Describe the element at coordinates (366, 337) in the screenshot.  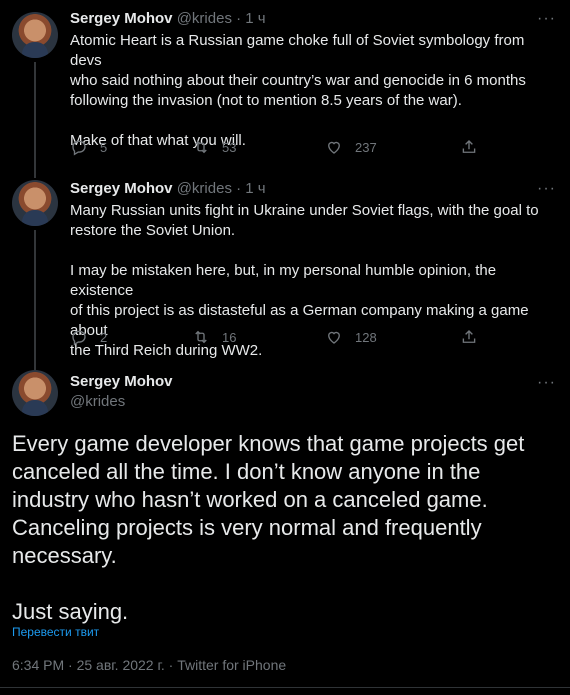
I see `like-count: 128` at that location.